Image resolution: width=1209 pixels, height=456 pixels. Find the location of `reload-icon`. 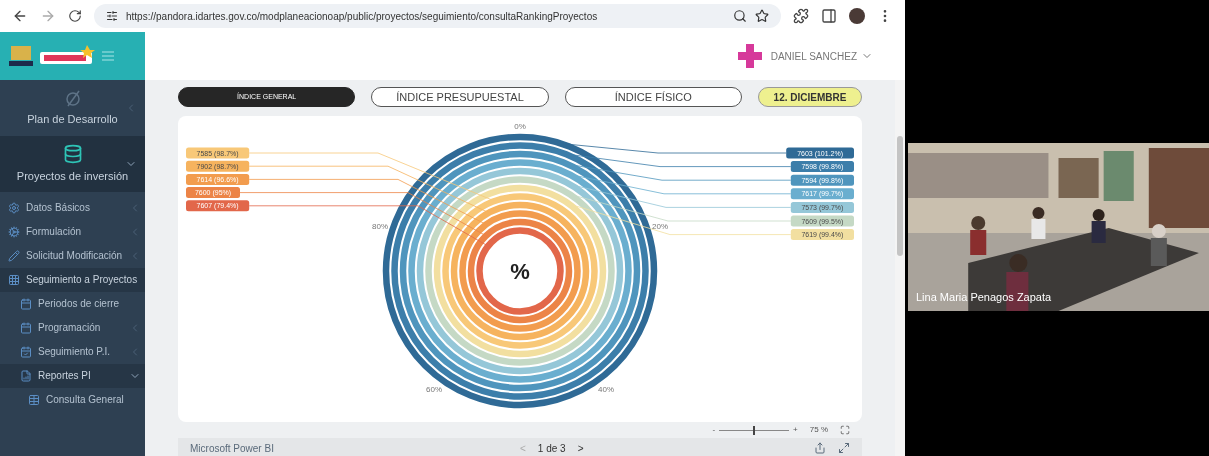

reload-icon is located at coordinates (75, 16).